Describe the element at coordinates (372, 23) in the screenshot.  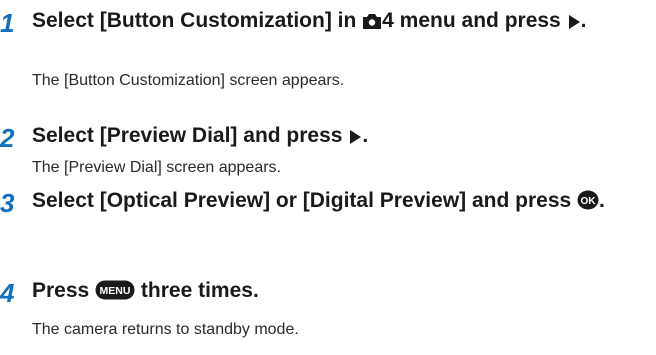
I see `camera-menu-tab-icon` at that location.